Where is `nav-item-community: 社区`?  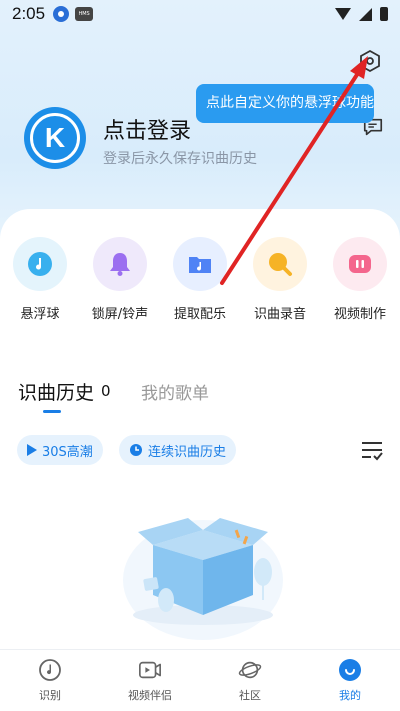
nav-item-community: 社区 is located at coordinates (250, 680).